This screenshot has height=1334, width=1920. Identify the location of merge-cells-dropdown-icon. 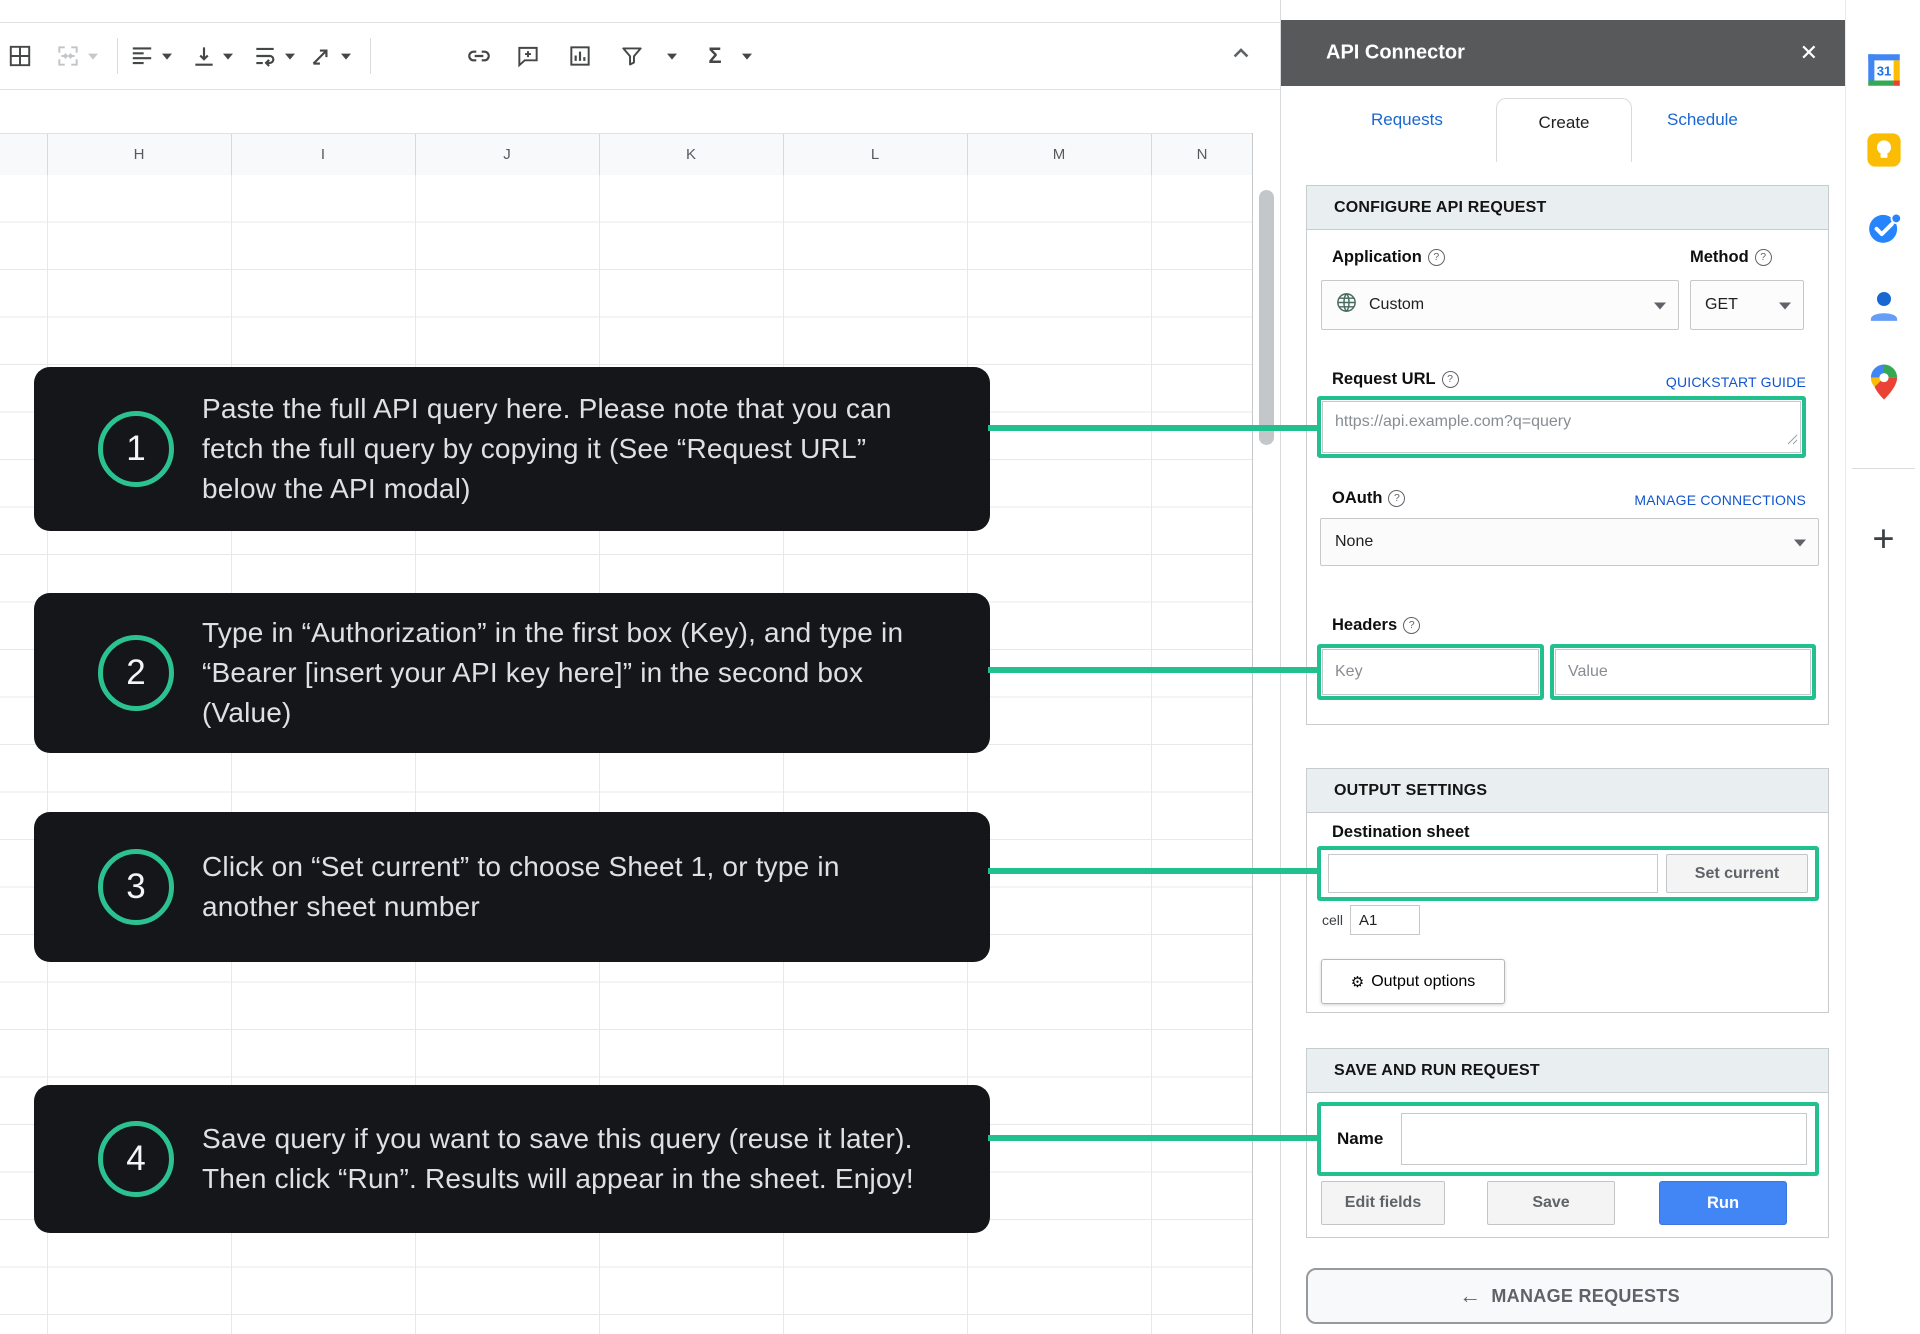
(93, 56).